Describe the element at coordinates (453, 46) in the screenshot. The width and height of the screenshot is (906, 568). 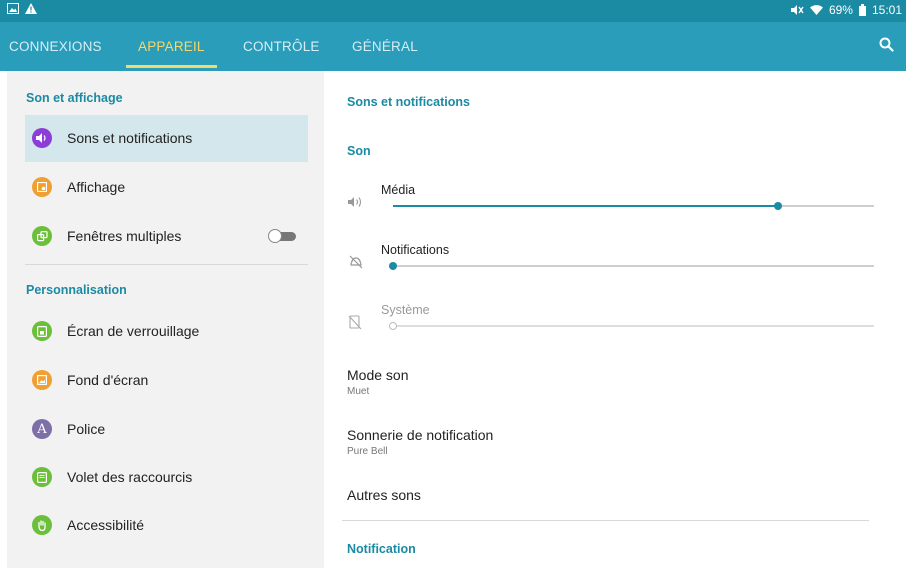
I see `settings-tab-bar: CONNEXIONS APPAREIL CONTRÔLE GÉNÉRAL` at that location.